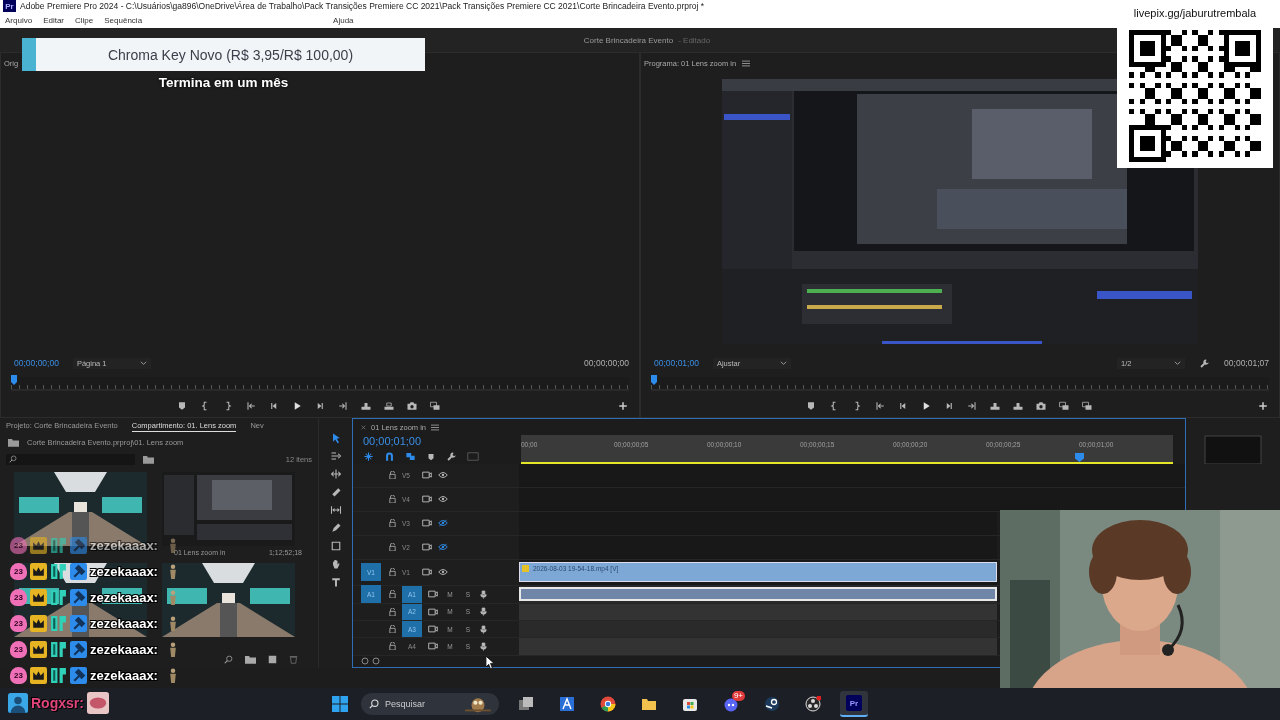 The width and height of the screenshot is (1280, 720). What do you see at coordinates (335, 510) in the screenshot?
I see `slip-icon` at bounding box center [335, 510].